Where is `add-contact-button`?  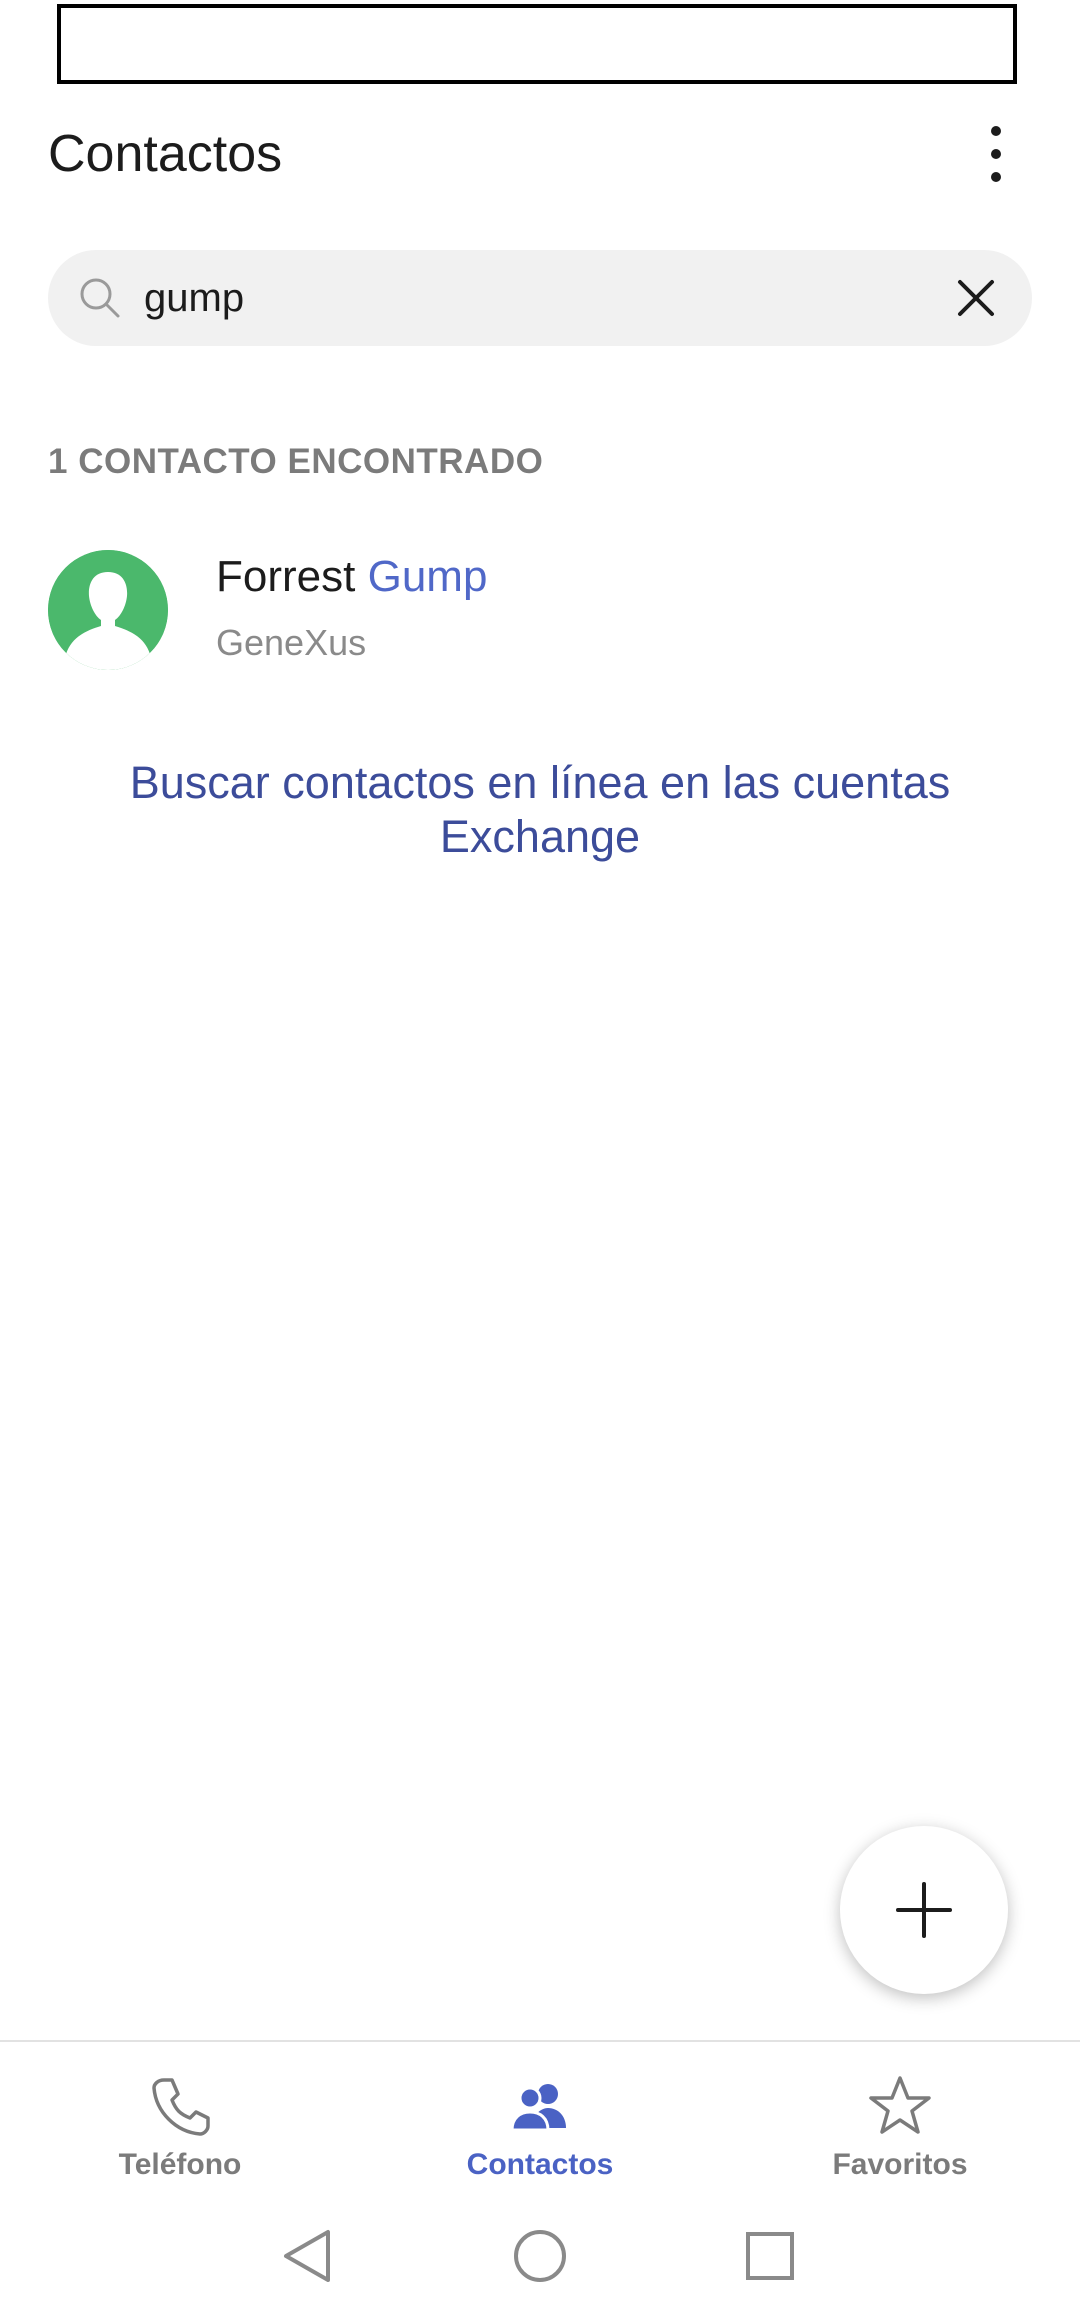 add-contact-button is located at coordinates (924, 1910).